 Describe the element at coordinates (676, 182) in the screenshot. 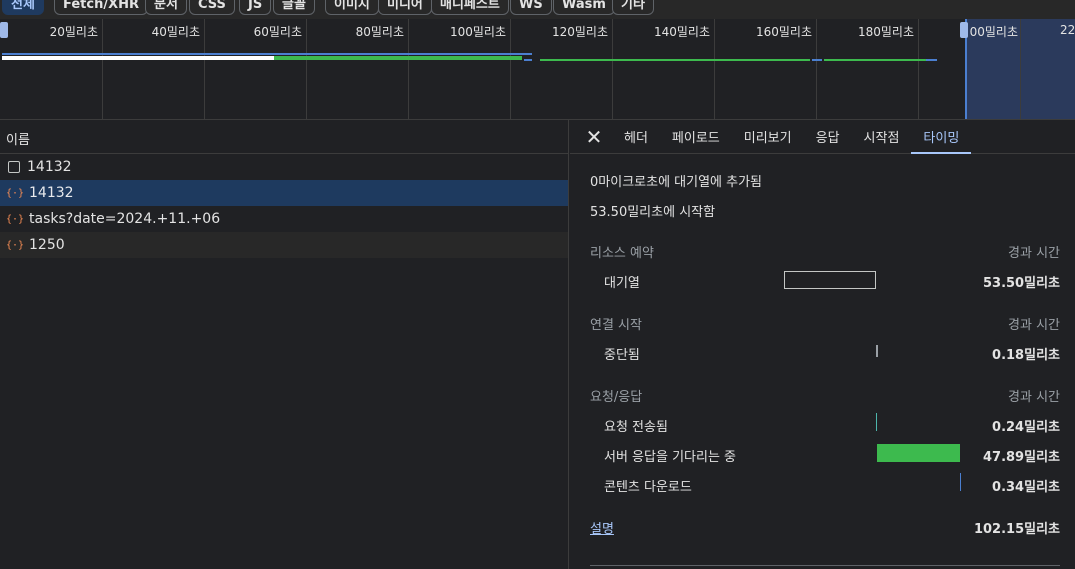

I see `queued-at-text: 0마이크로초에 대기열에 추가됨` at that location.